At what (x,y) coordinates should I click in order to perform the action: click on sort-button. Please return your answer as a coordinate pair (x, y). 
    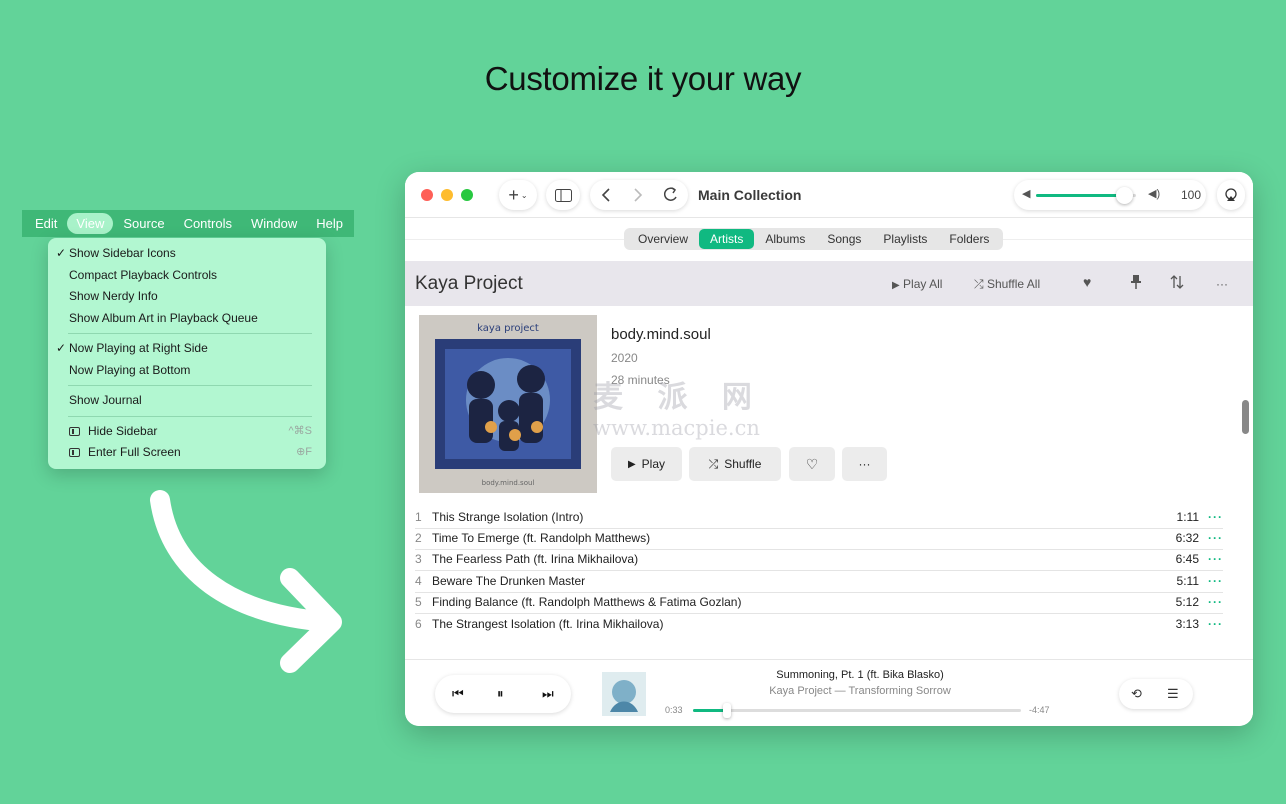
    Looking at the image, I should click on (1177, 283).